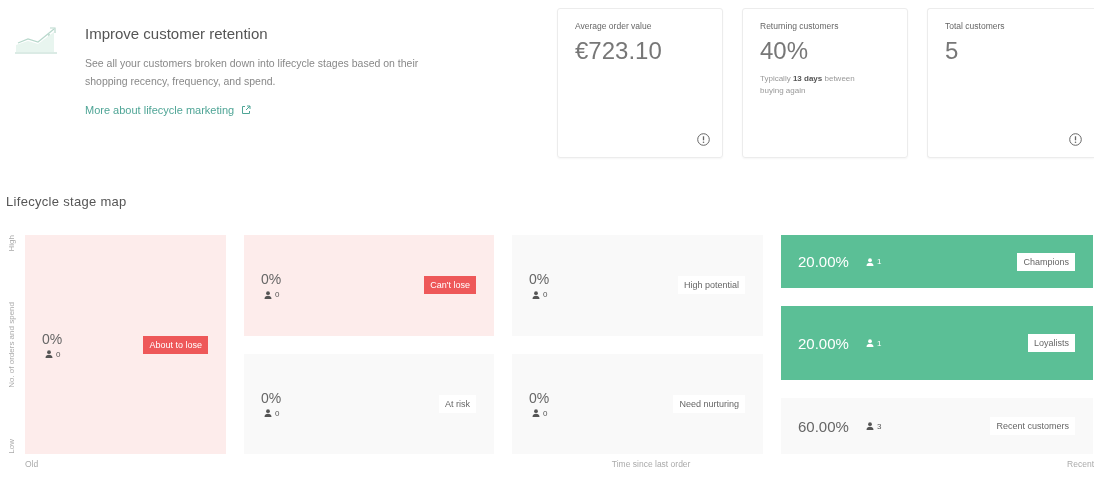 Image resolution: width=1094 pixels, height=480 pixels. I want to click on section-title: Improve customer retention, so click(177, 33).